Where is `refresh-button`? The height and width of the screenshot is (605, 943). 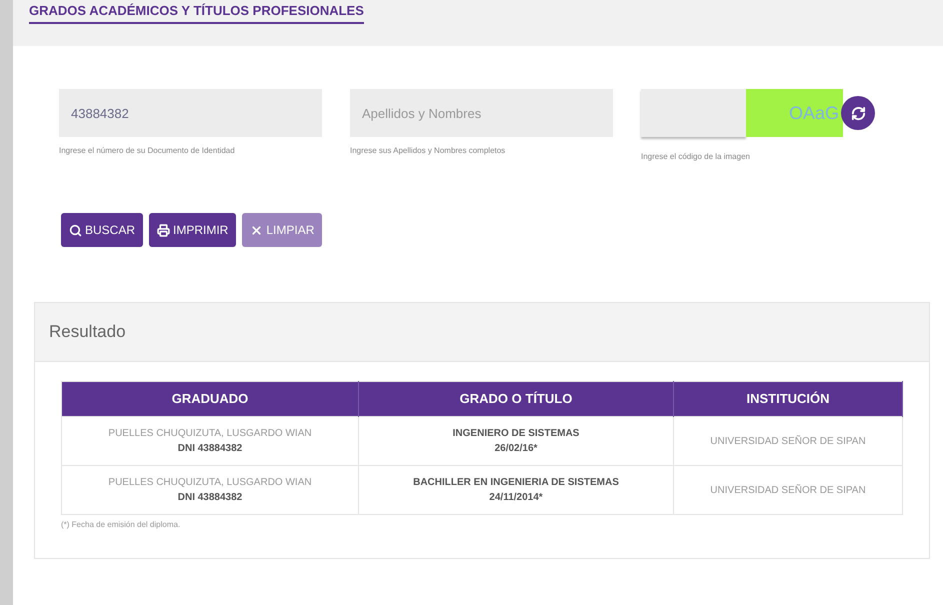
refresh-button is located at coordinates (858, 113).